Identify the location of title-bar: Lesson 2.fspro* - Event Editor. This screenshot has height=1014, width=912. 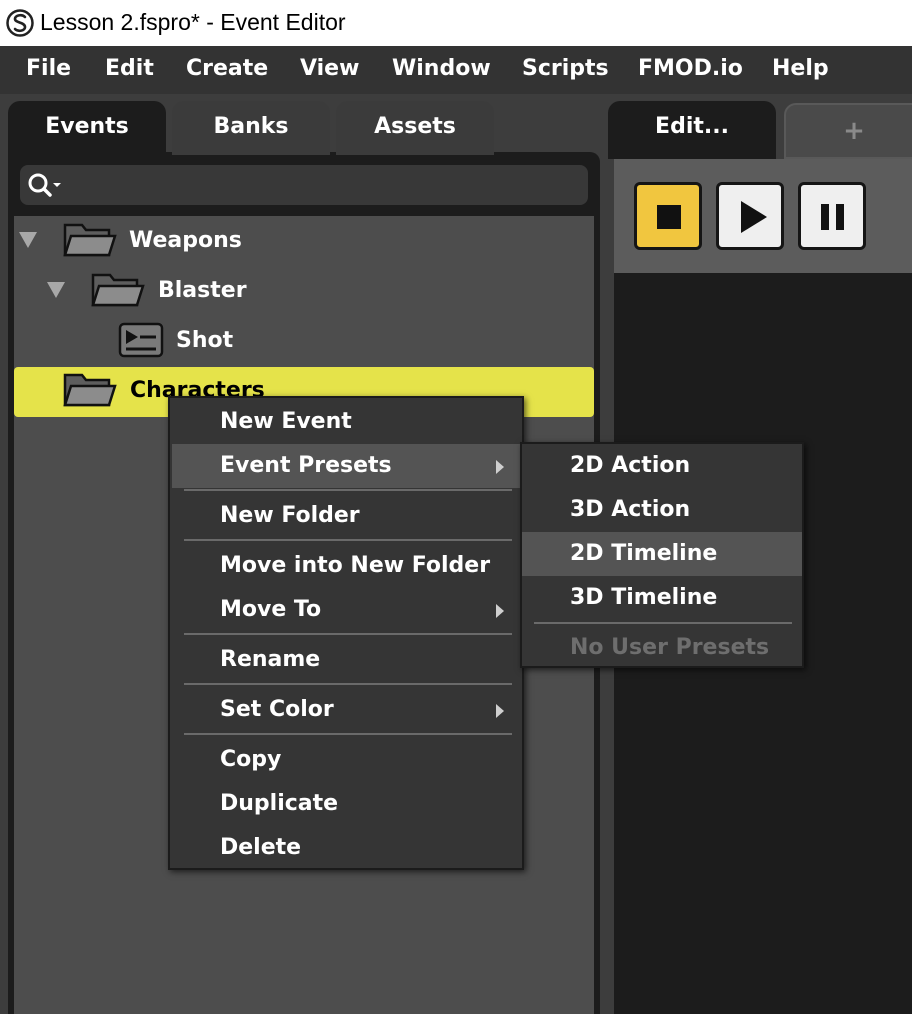
(456, 23).